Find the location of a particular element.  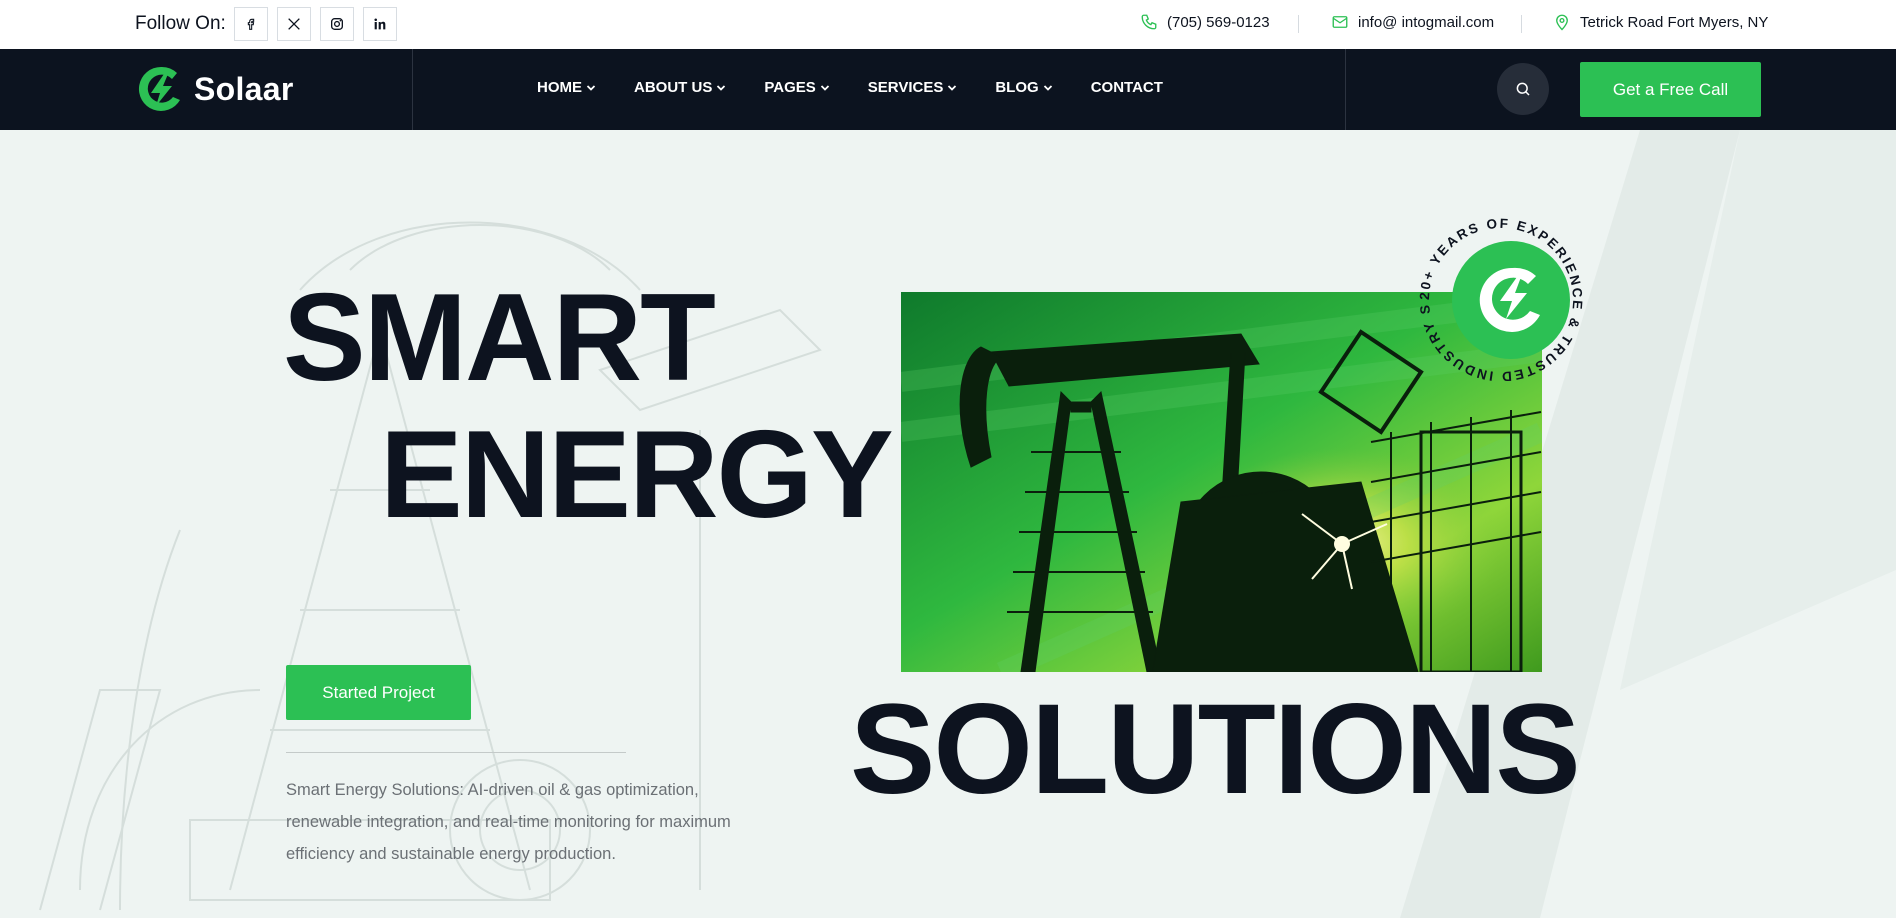

brand-name: Solaar is located at coordinates (244, 88).